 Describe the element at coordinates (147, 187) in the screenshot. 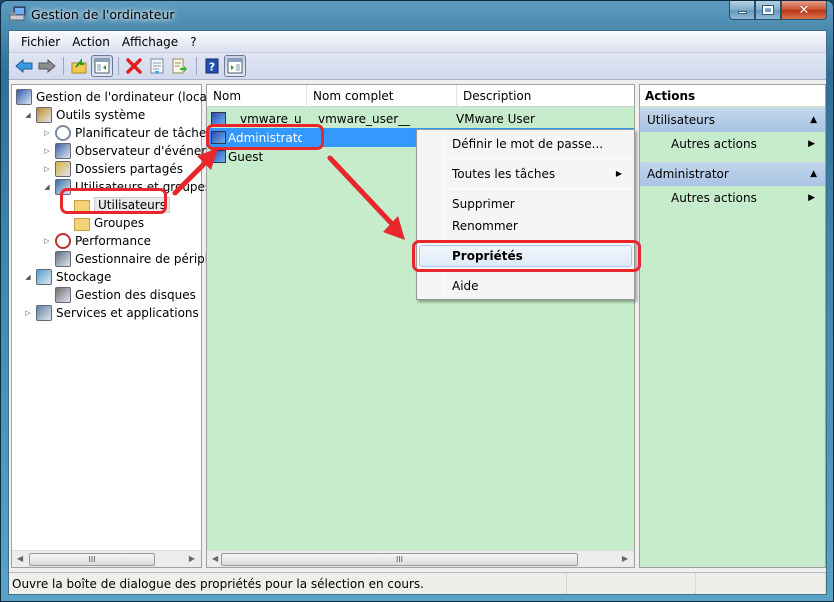

I see `tree-item-label: Utilisateurs et groupes l` at that location.